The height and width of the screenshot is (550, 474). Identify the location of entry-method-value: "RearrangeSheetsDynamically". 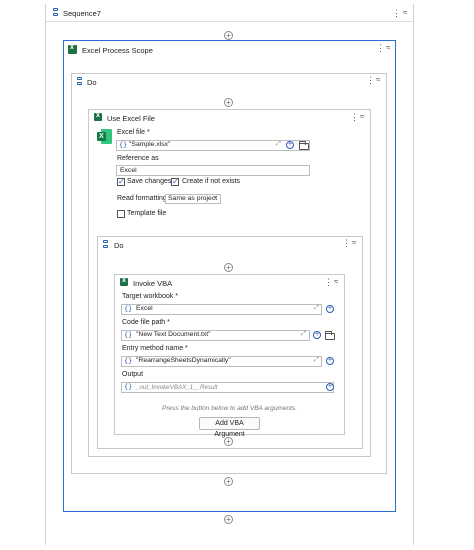
(183, 360).